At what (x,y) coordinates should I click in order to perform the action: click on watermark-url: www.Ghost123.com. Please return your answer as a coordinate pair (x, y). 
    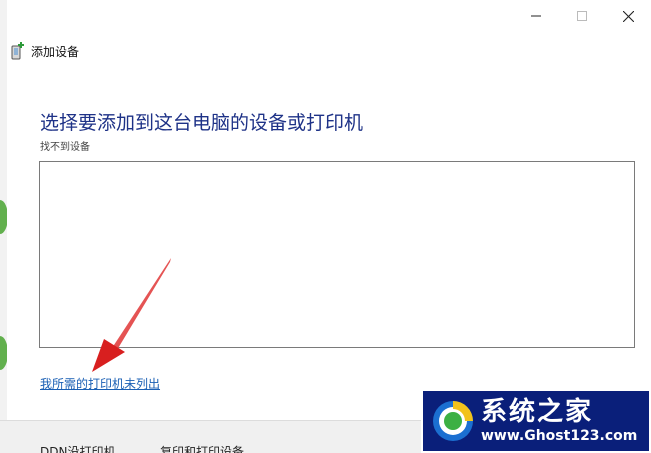
    Looking at the image, I should click on (559, 436).